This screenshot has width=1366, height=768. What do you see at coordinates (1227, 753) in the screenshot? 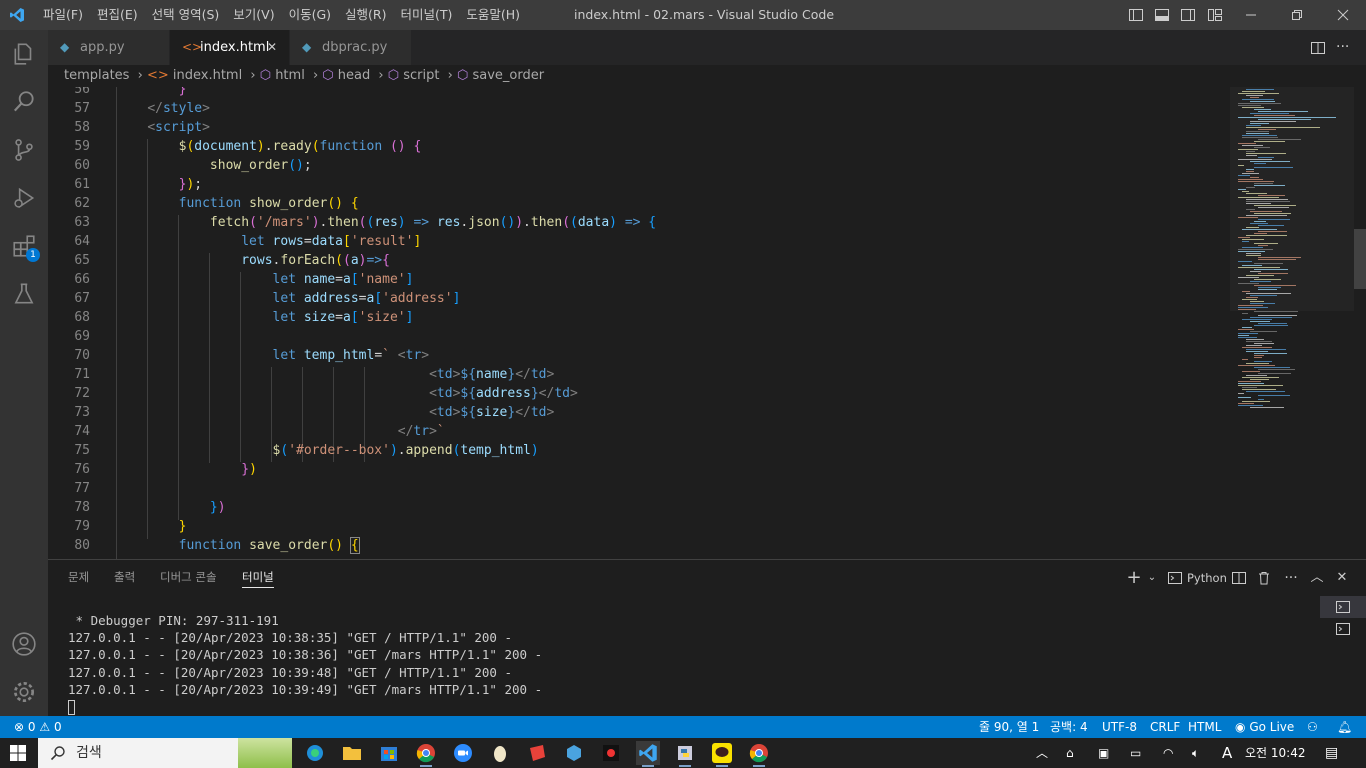
I see `tray-ime-indicator: A` at bounding box center [1227, 753].